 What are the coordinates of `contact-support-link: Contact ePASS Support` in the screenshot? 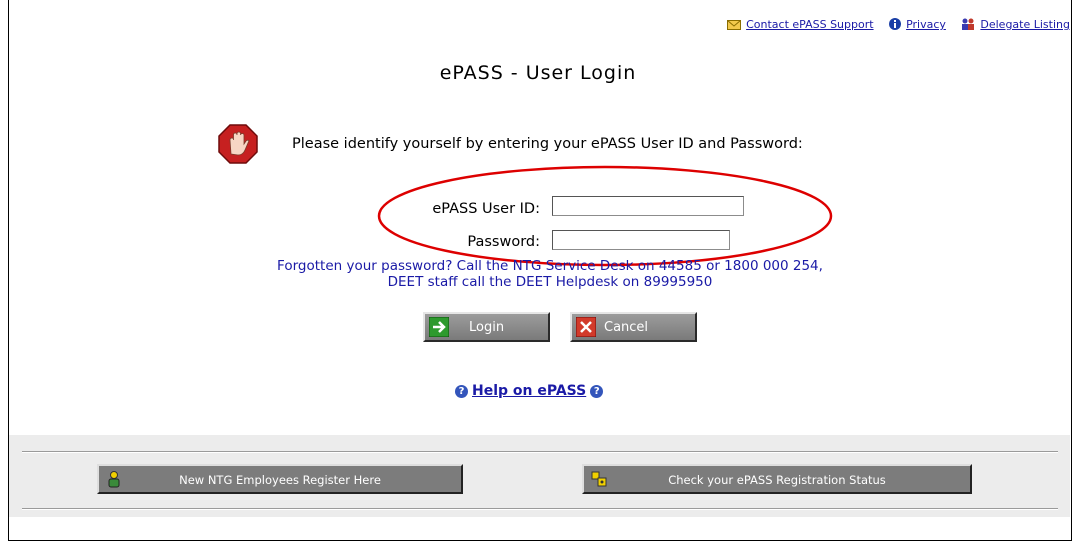 It's located at (809, 24).